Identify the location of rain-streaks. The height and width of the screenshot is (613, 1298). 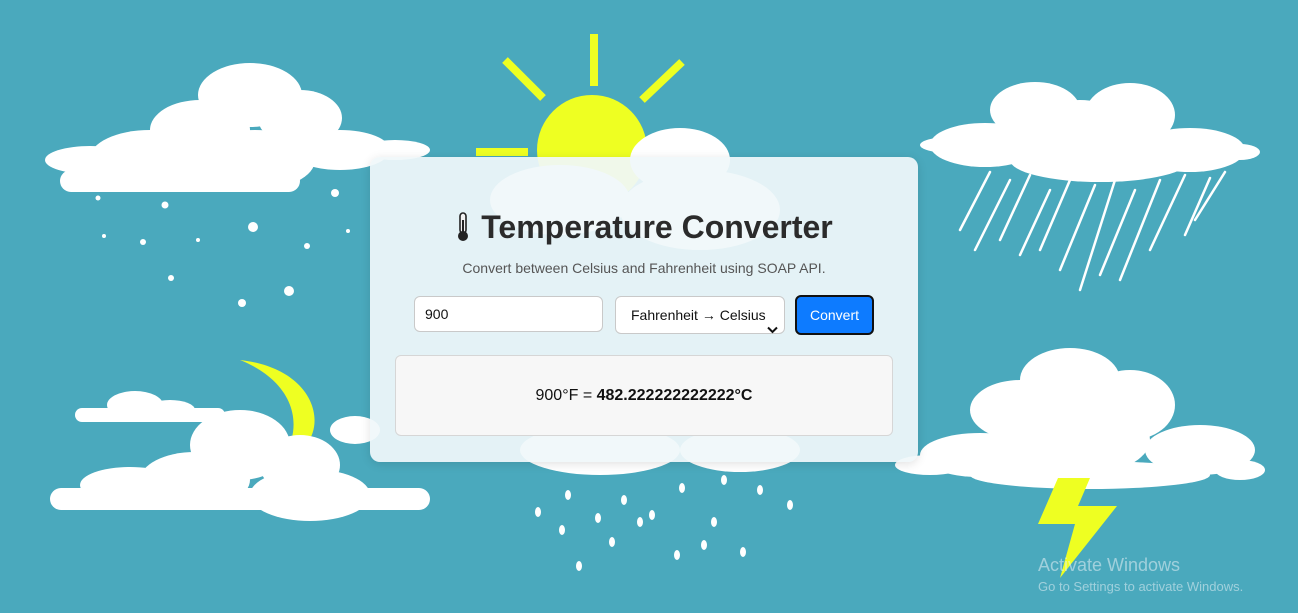
(1092, 231).